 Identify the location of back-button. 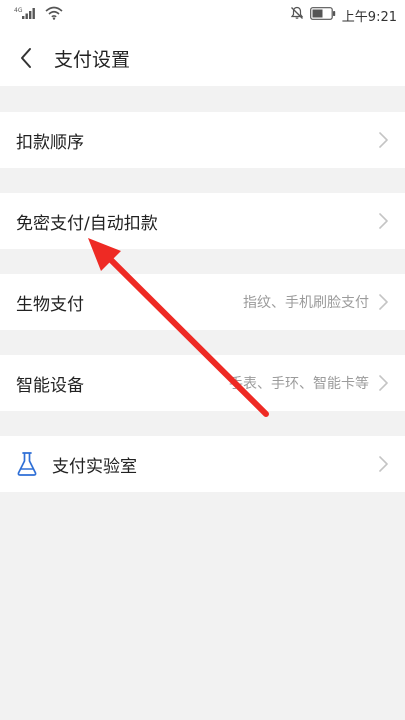
(26, 58).